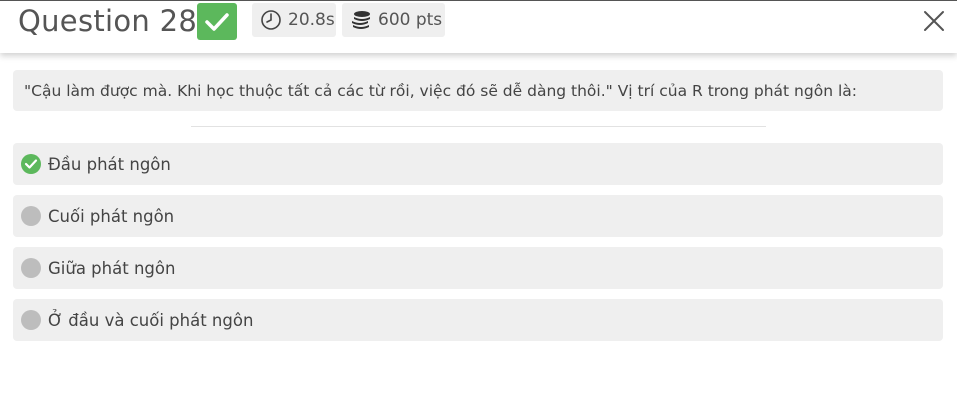 The height and width of the screenshot is (408, 957). What do you see at coordinates (478, 320) in the screenshot?
I see `answer-option-4: Ở đầu và cuối phát ngôn` at bounding box center [478, 320].